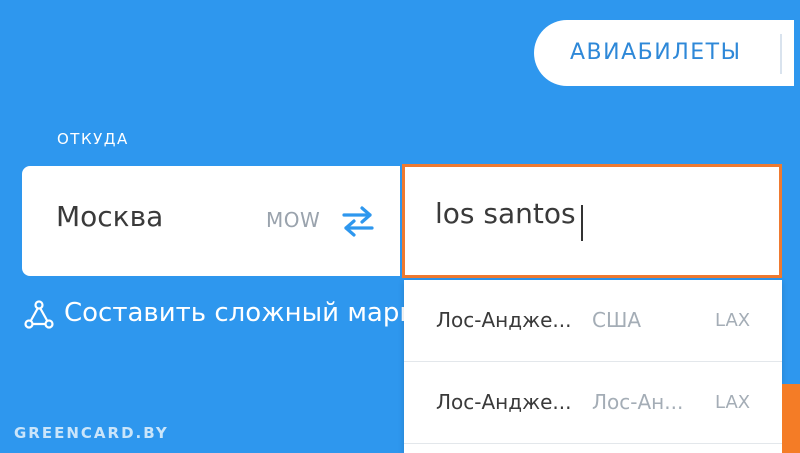 This screenshot has width=800, height=453. I want to click on from-label: ОТКУДА, so click(93, 139).